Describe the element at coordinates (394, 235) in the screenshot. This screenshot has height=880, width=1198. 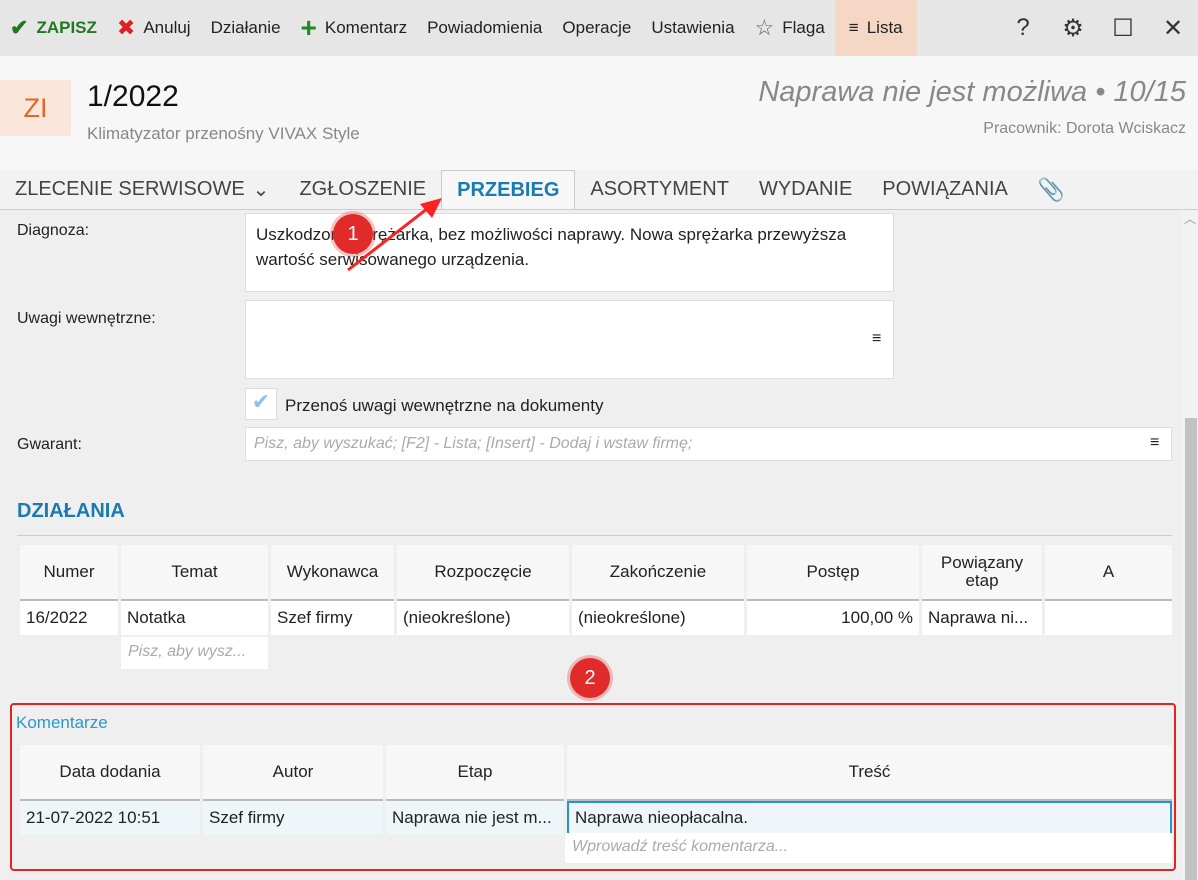
I see `annotation-arrow` at that location.